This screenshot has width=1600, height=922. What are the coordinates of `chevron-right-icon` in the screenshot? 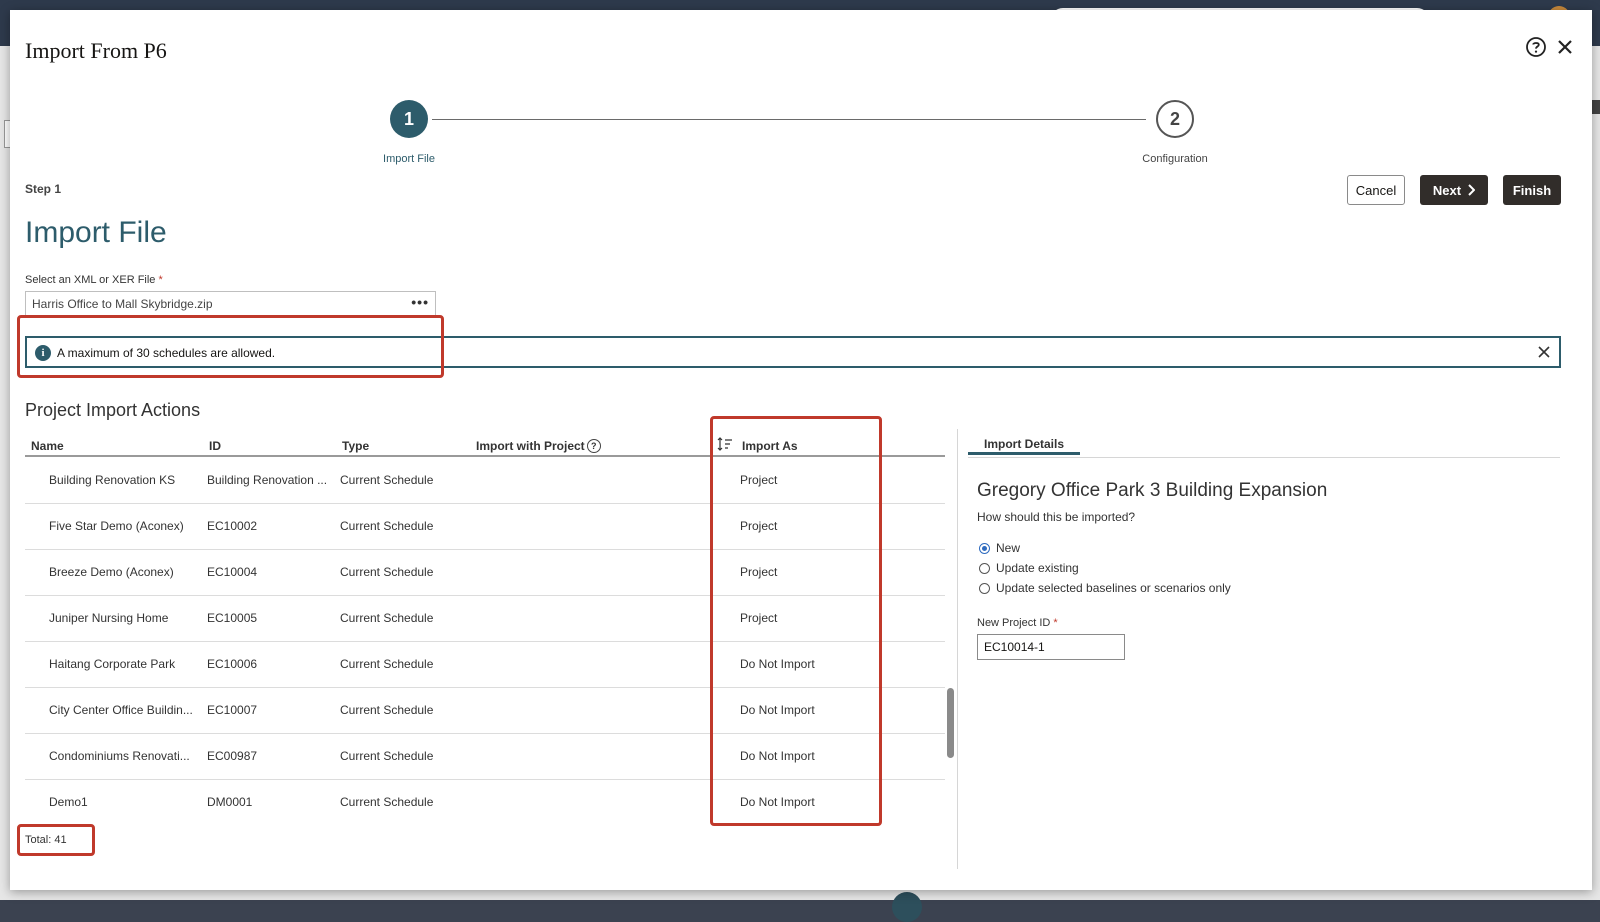 It's located at (1472, 190).